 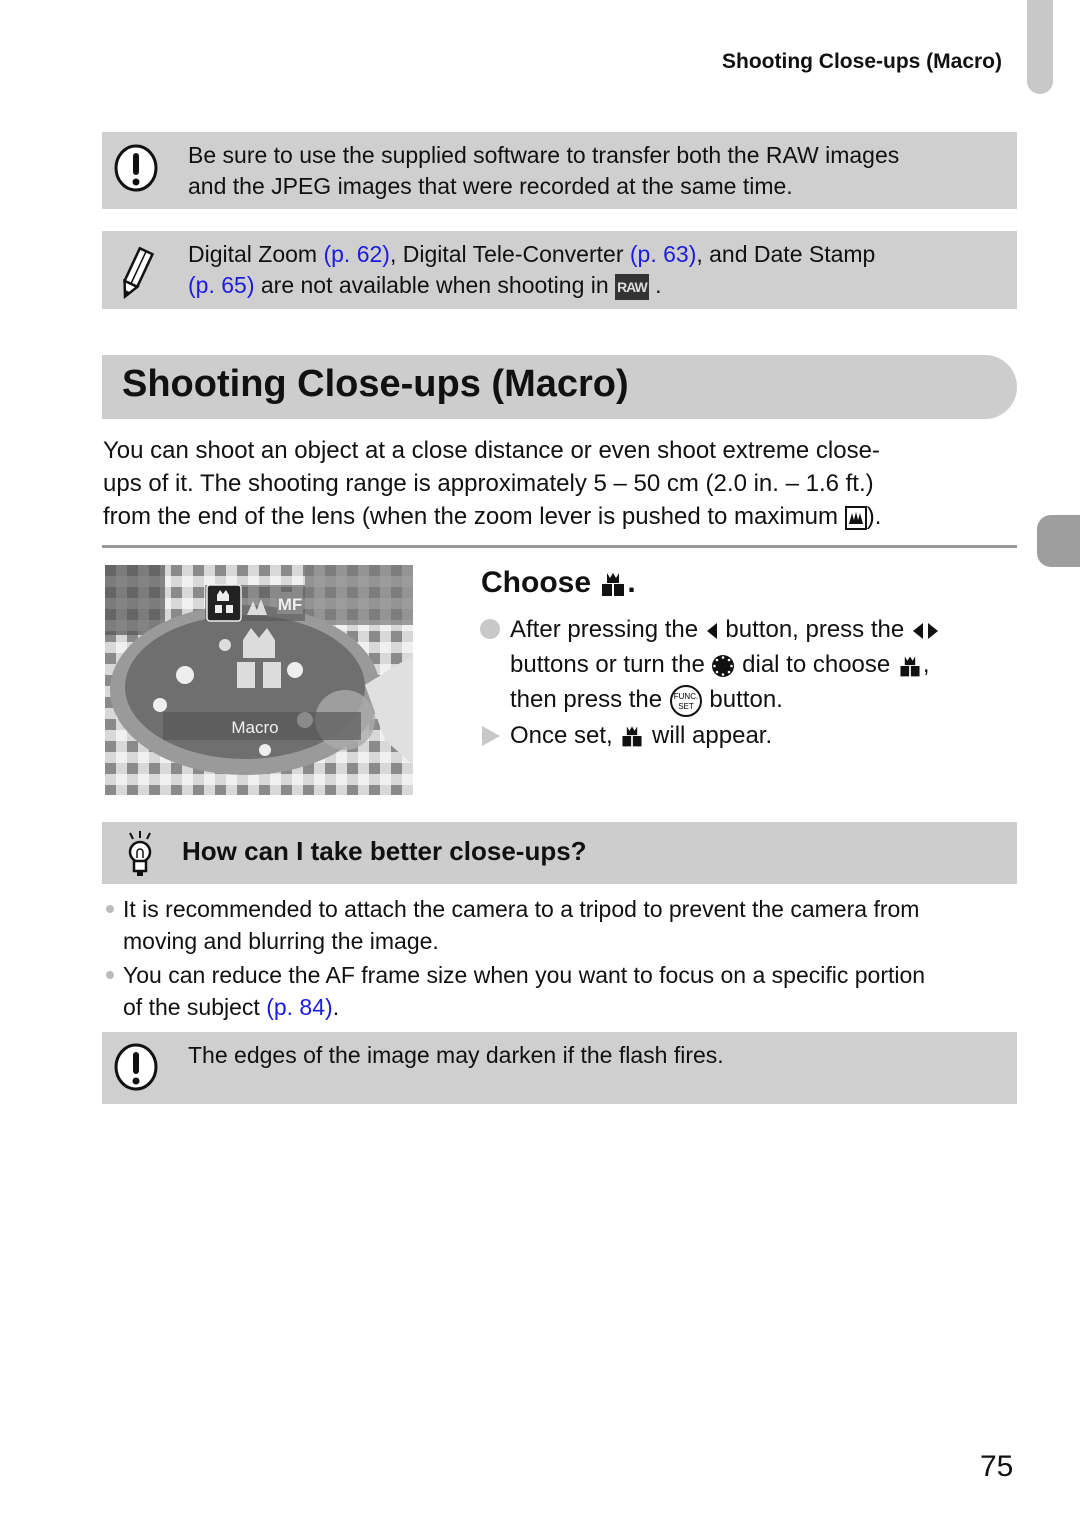 I want to click on svg-text: FUNC., so click(x=686, y=696).